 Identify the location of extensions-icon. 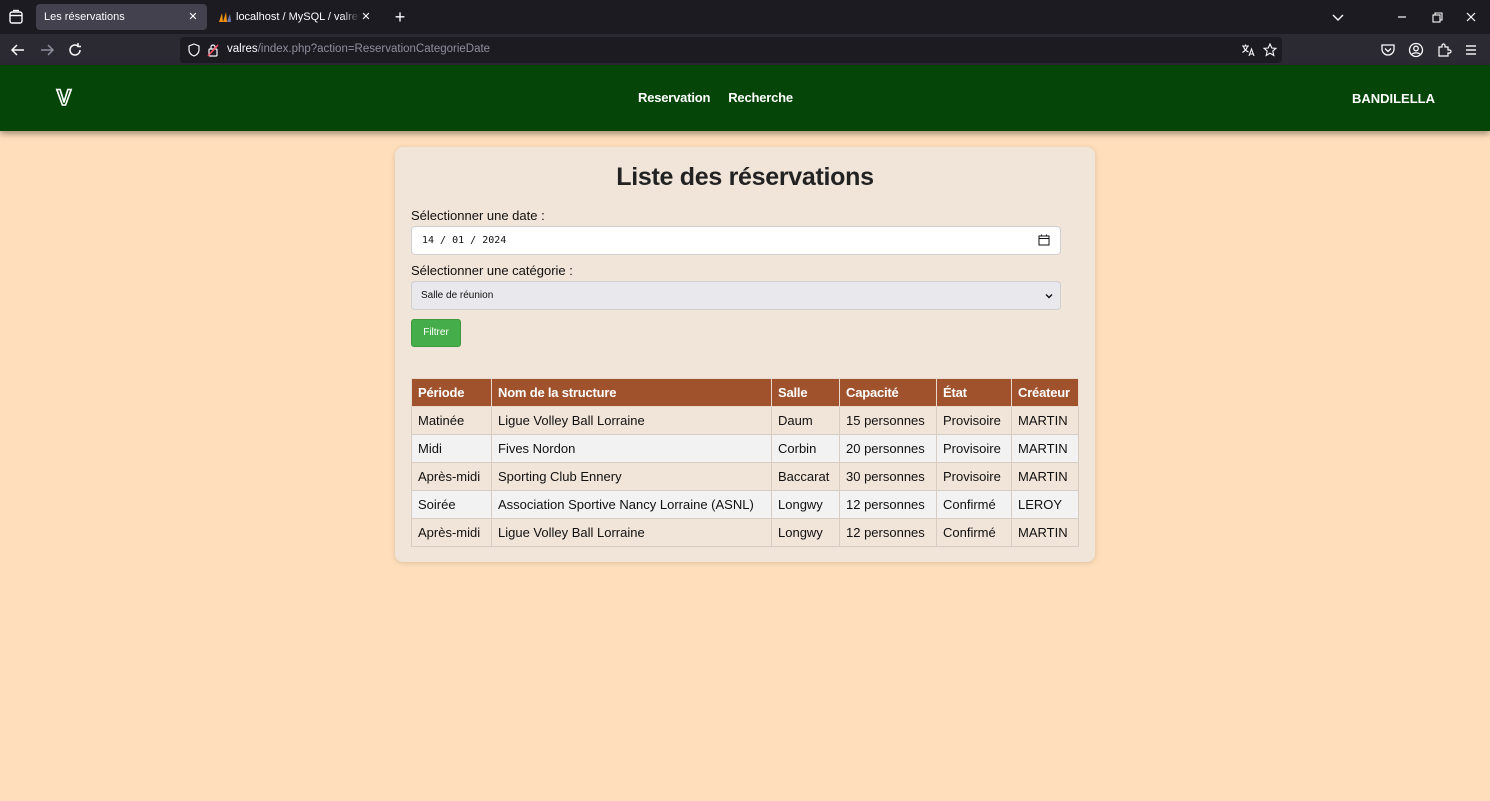
(1444, 50).